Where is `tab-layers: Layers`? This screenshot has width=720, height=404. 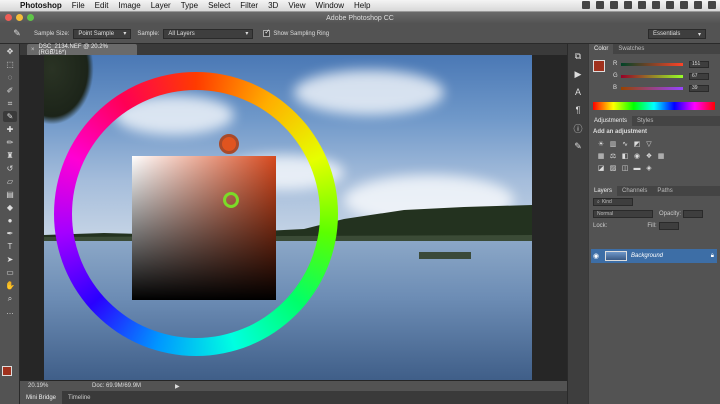
tab-layers: Layers is located at coordinates (603, 191).